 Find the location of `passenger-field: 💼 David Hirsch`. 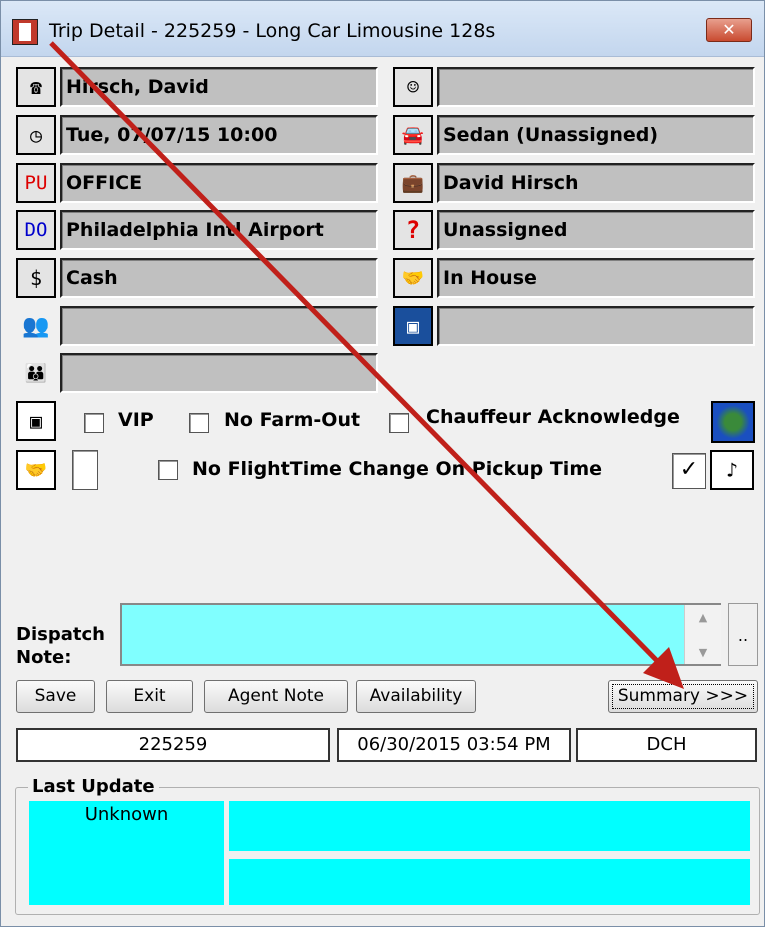

passenger-field: 💼 David Hirsch is located at coordinates (574, 183).